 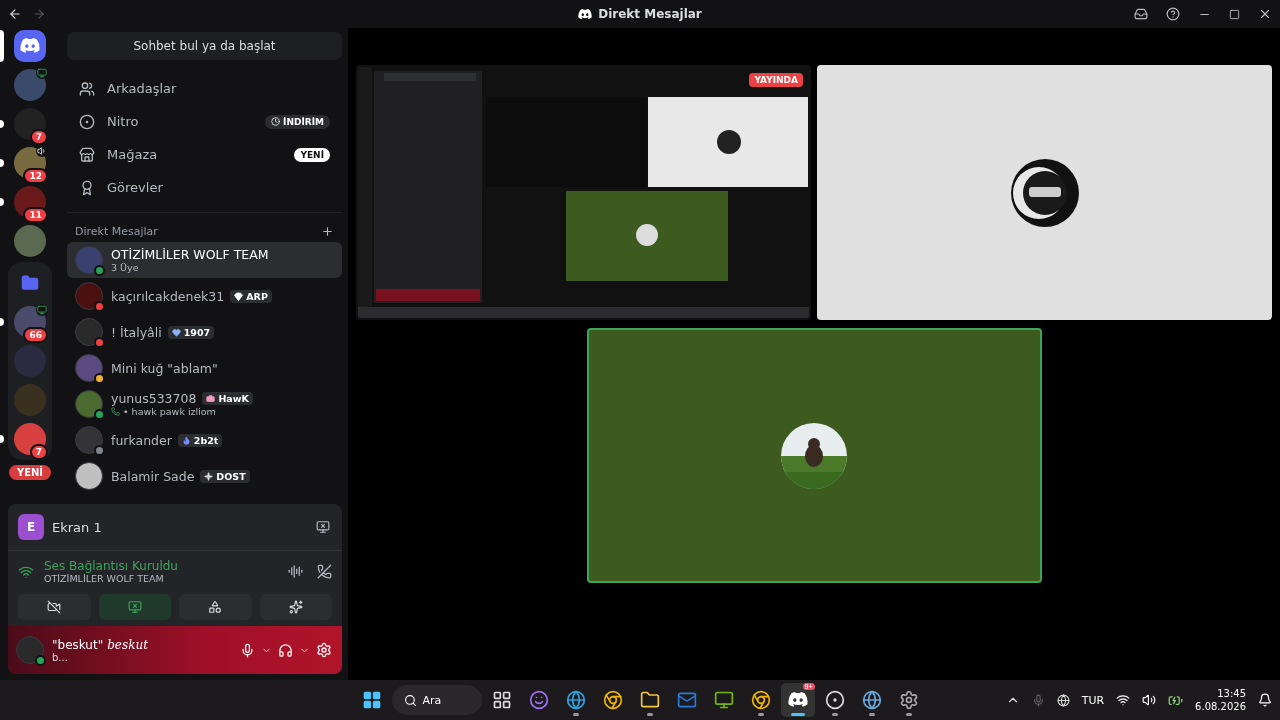 I want to click on inbox-icon, so click(x=1141, y=14).